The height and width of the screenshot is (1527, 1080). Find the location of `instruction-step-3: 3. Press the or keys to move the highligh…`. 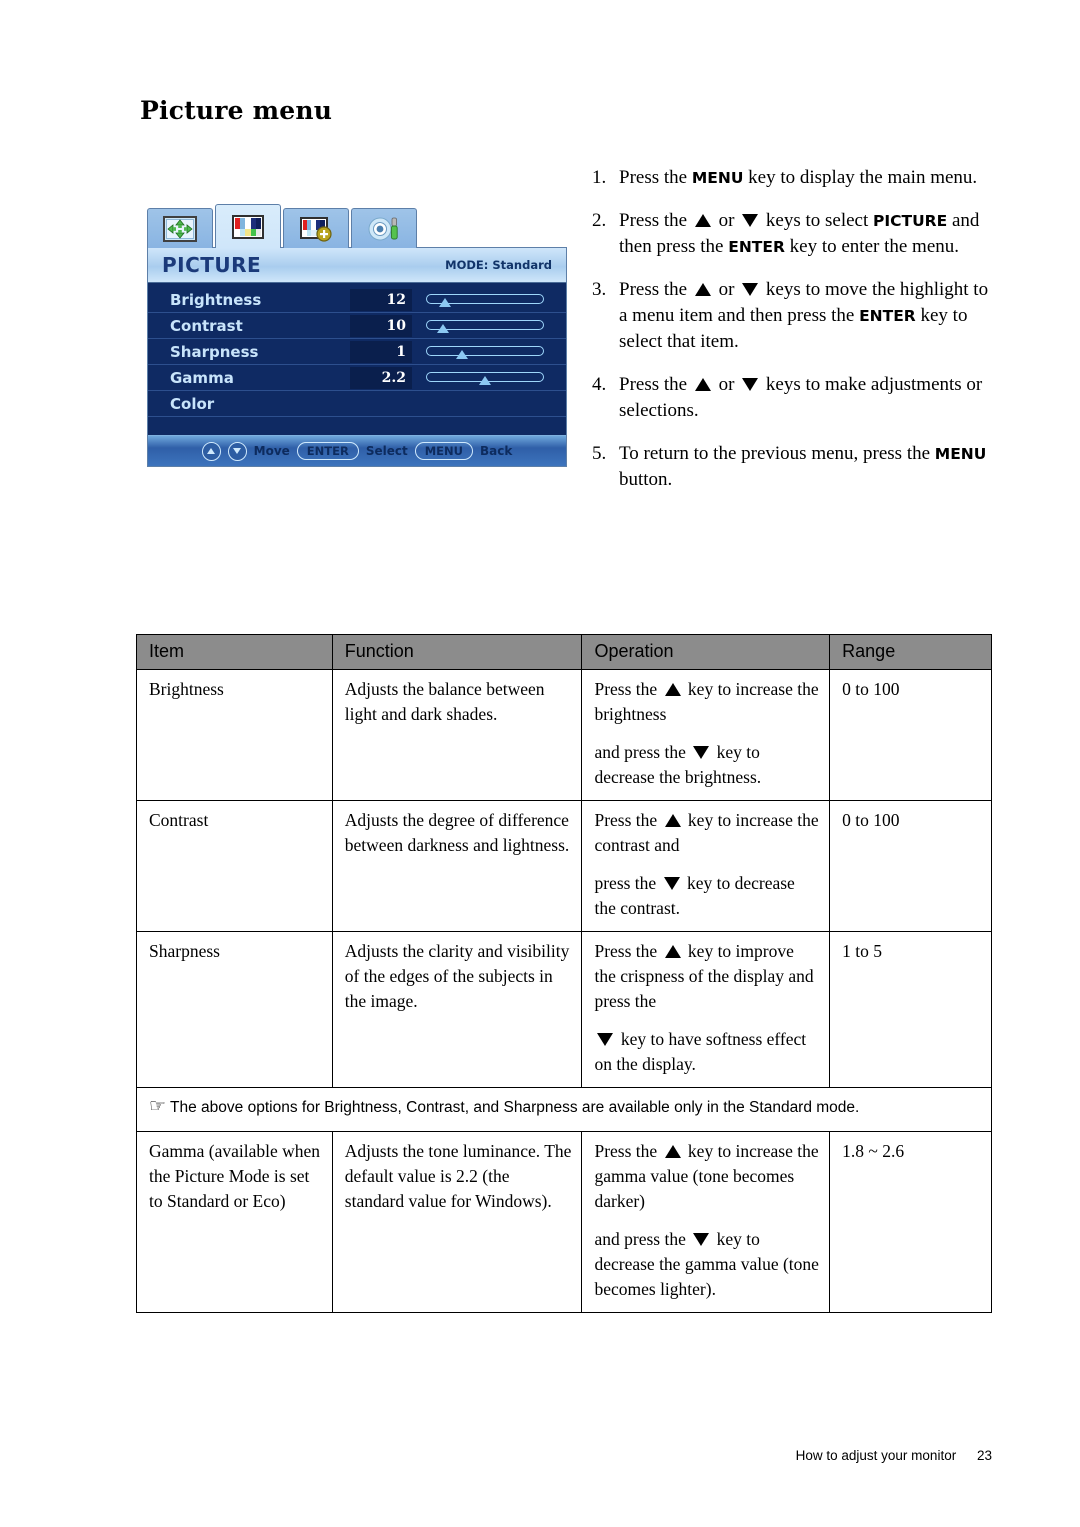

instruction-step-3: 3. Press the or keys to move the highligh… is located at coordinates (792, 316).